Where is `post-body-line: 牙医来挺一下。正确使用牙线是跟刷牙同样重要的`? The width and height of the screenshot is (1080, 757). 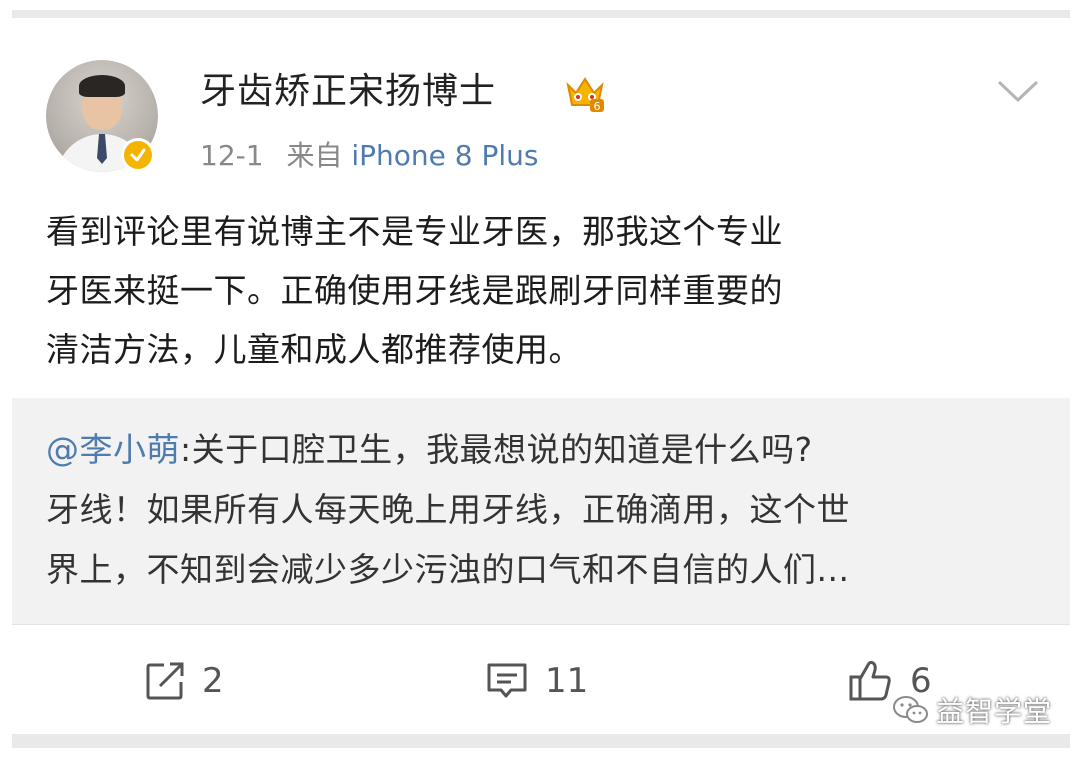 post-body-line: 牙医来挺一下。正确使用牙线是跟刷牙同样重要的 is located at coordinates (414, 290).